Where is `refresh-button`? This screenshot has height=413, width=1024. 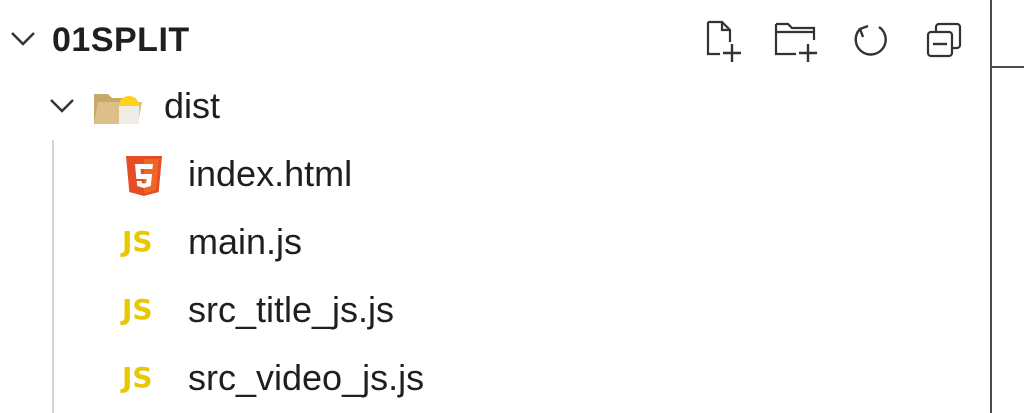
refresh-button is located at coordinates (871, 41).